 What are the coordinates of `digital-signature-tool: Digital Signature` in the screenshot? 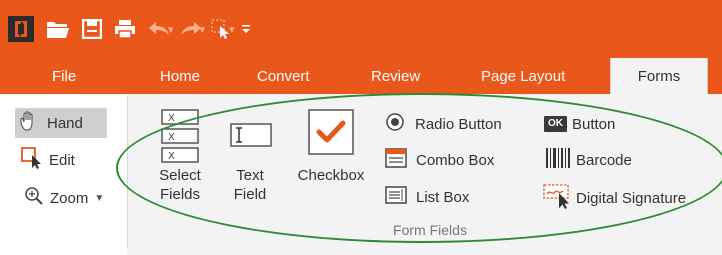 It's located at (615, 198).